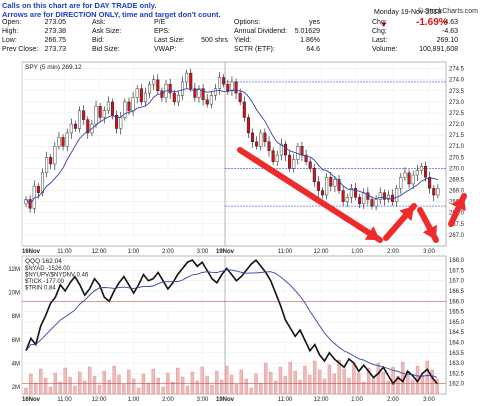 The image size is (480, 406). What do you see at coordinates (168, 252) in the screenshot?
I see `x-tick-0-4: 2:00` at bounding box center [168, 252].